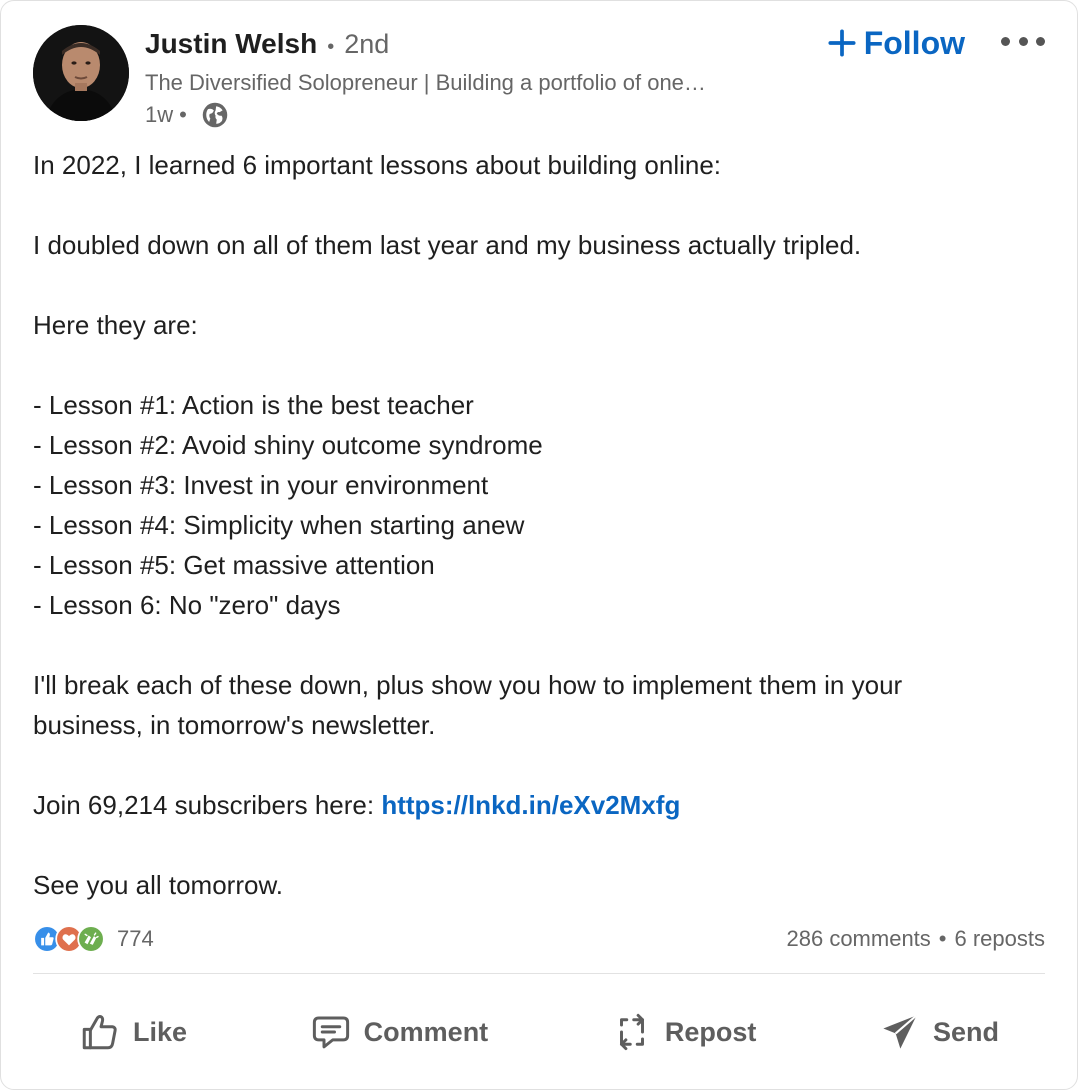 This screenshot has width=1080, height=1092. What do you see at coordinates (81, 73) in the screenshot?
I see `avatar` at bounding box center [81, 73].